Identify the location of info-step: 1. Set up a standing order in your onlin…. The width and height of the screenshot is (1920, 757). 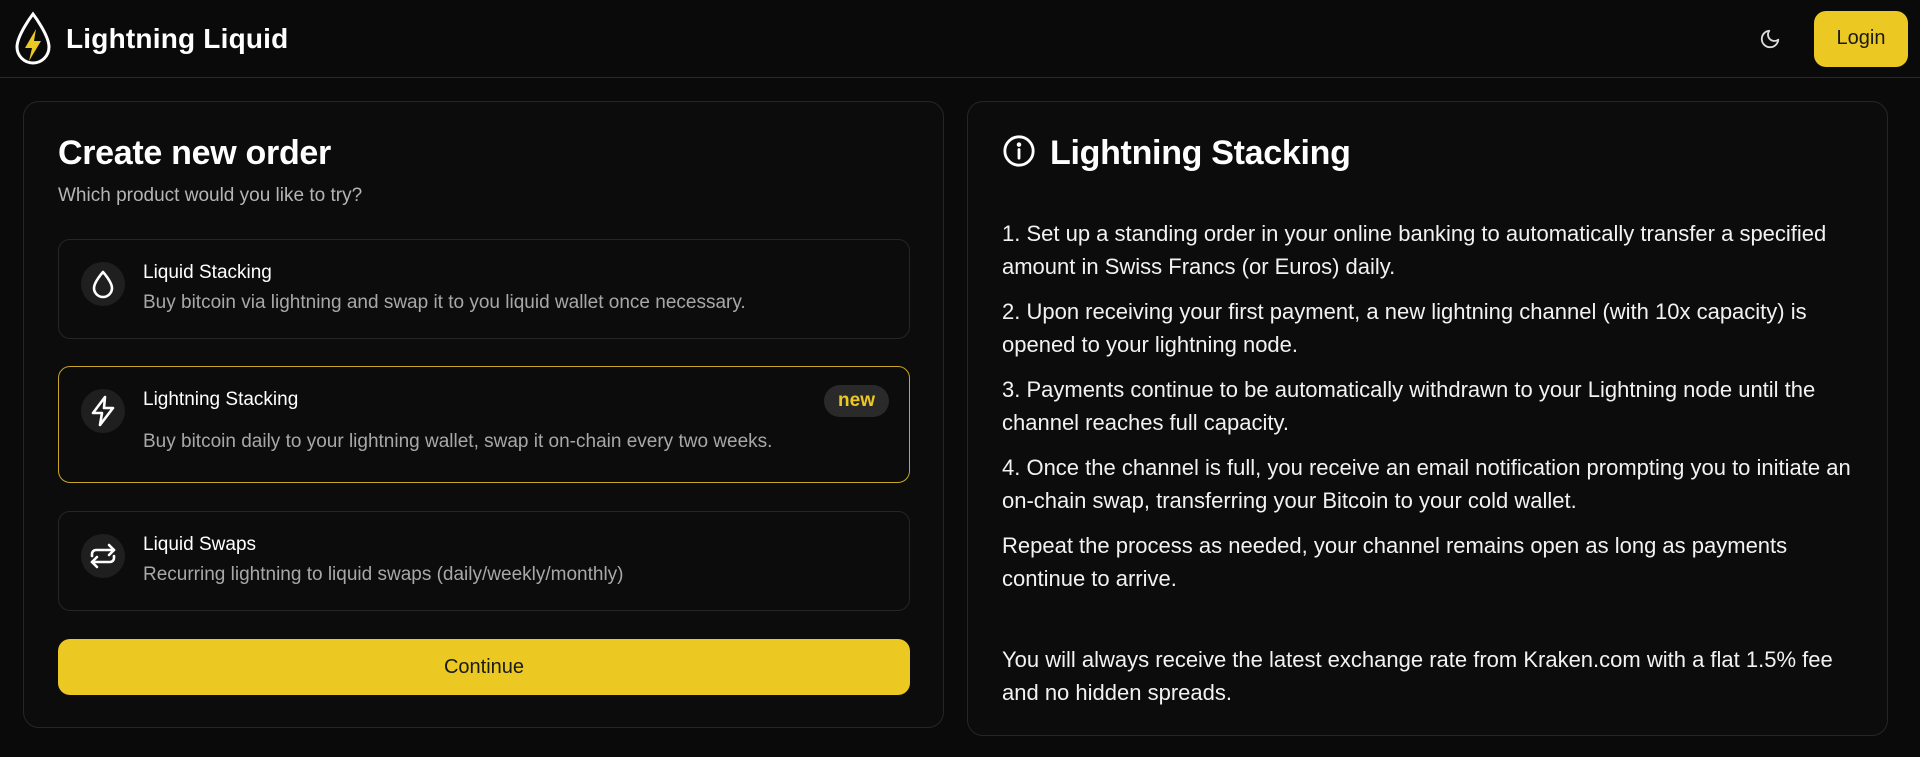
(1414, 250).